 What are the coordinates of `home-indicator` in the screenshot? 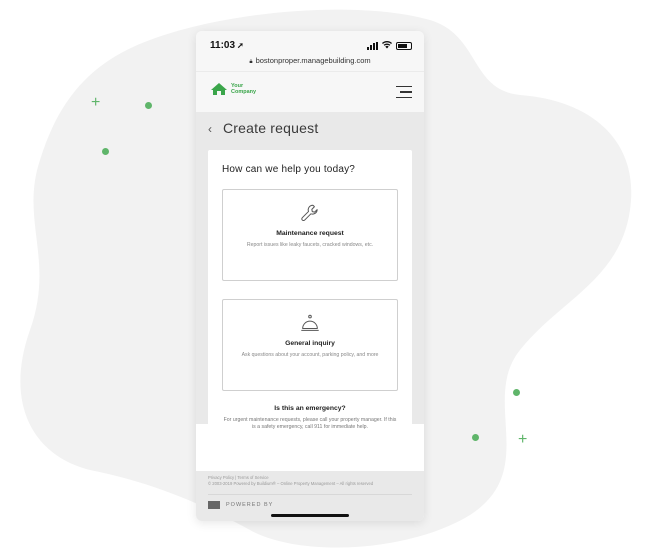 It's located at (310, 515).